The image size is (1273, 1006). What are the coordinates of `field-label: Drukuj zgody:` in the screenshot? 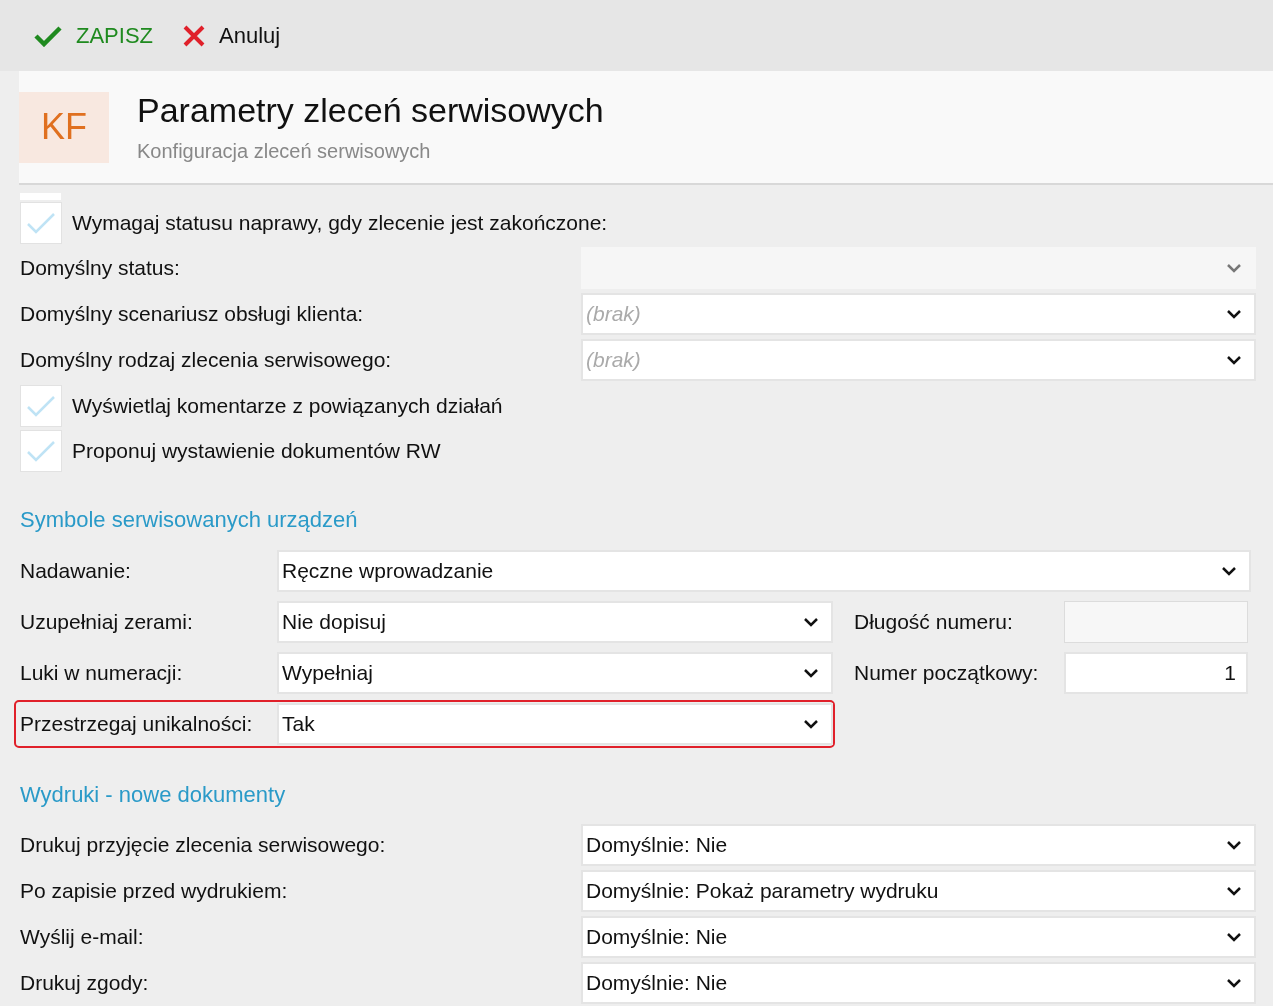 It's located at (85, 983).